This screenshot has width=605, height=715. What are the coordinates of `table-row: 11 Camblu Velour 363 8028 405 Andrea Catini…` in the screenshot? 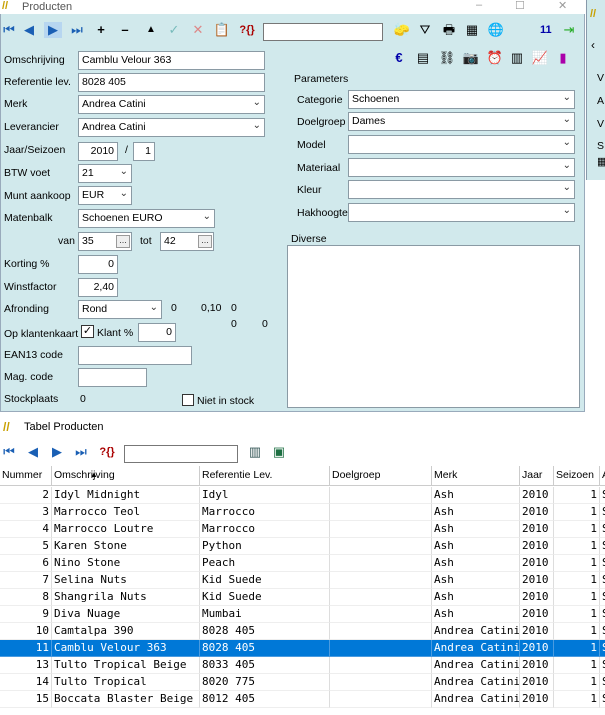 It's located at (302, 648).